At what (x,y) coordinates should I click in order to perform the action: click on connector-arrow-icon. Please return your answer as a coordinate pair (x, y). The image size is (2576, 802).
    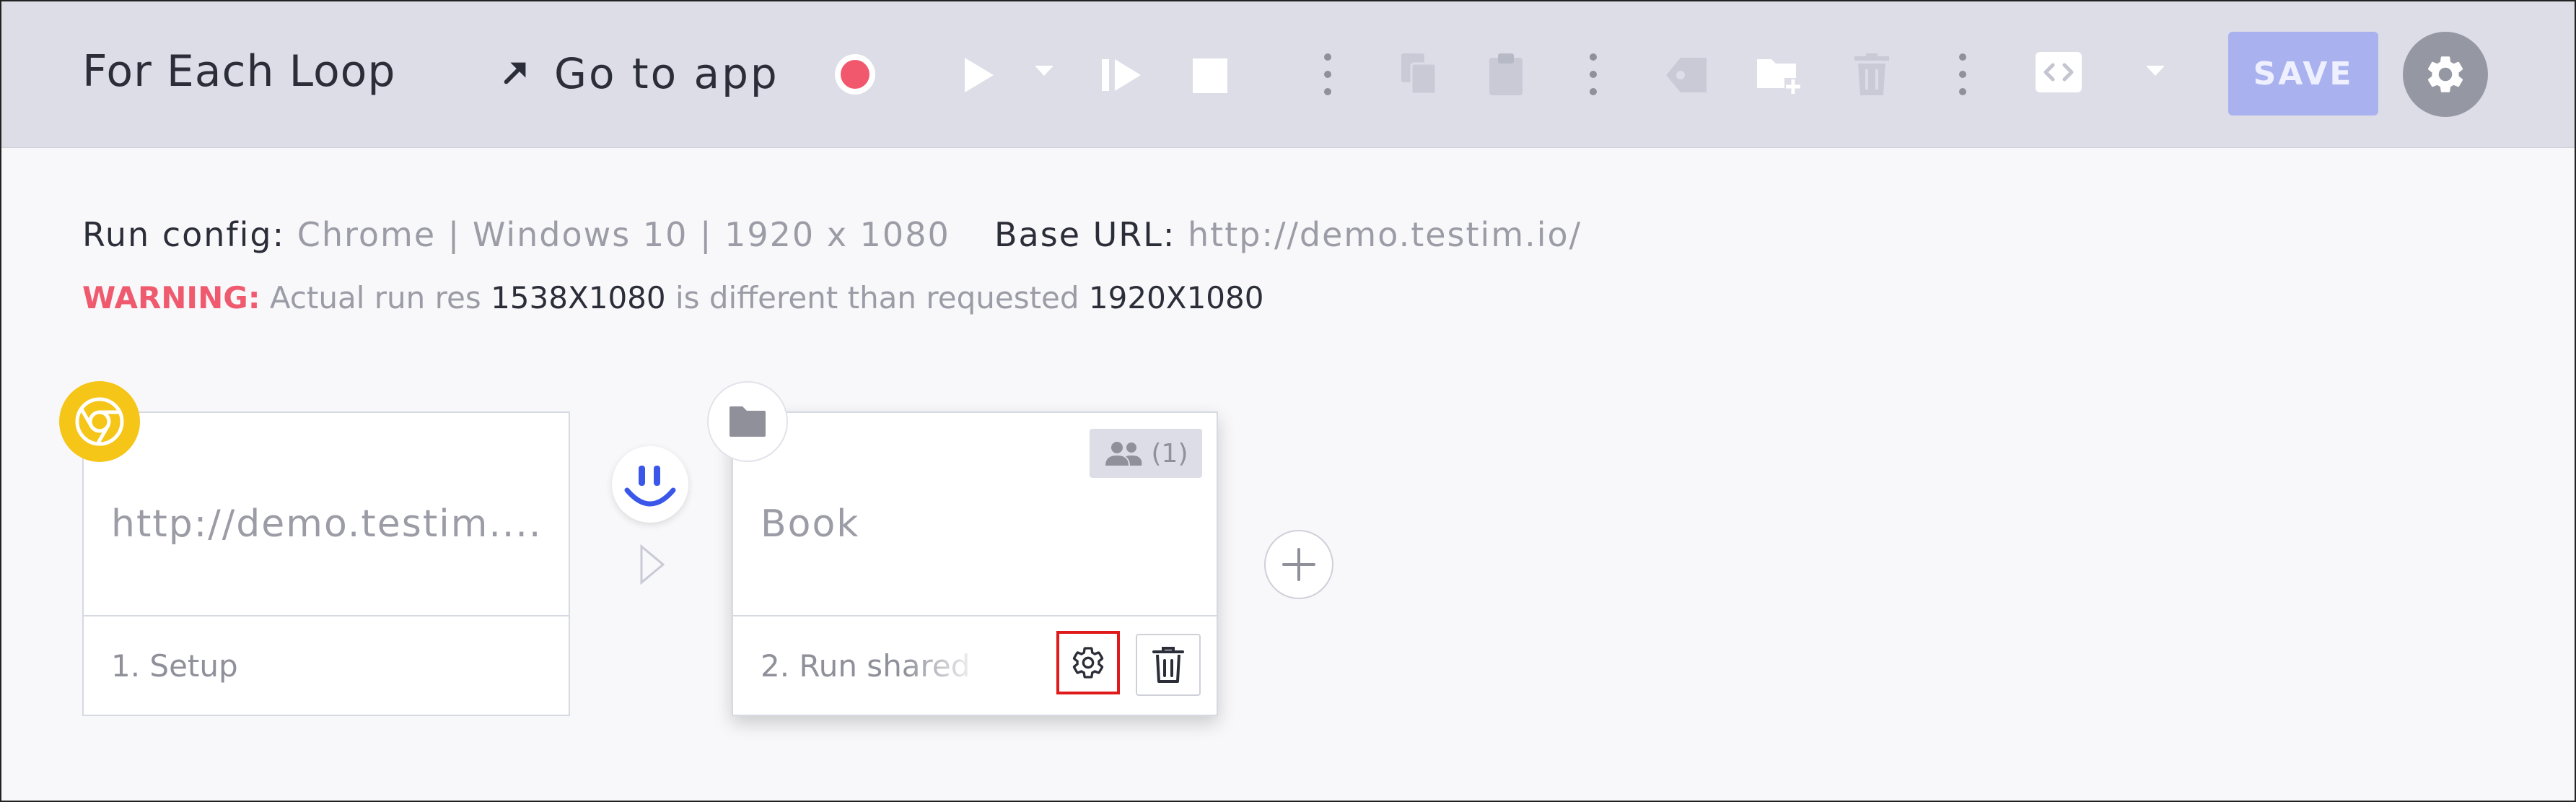
    Looking at the image, I should click on (652, 566).